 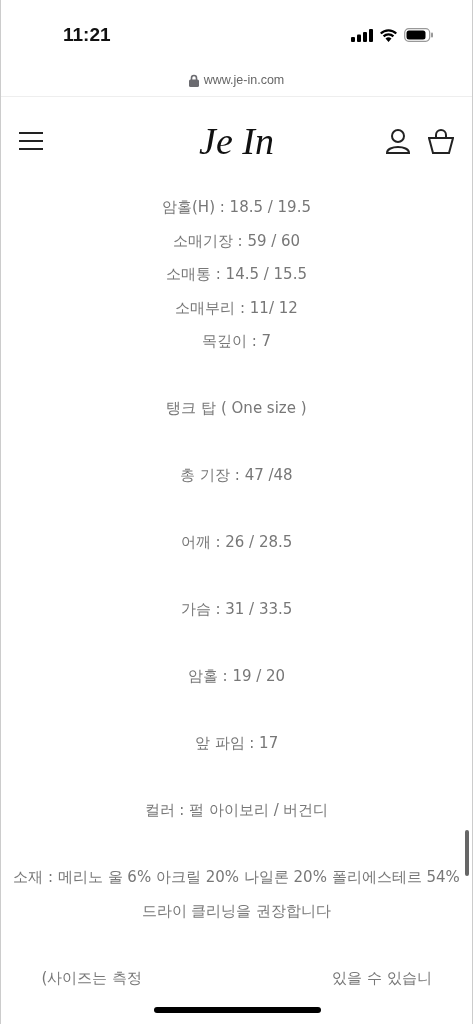 What do you see at coordinates (236, 810) in the screenshot?
I see `spec-text: 컬러 : 펄 아이보리 / 버건디` at bounding box center [236, 810].